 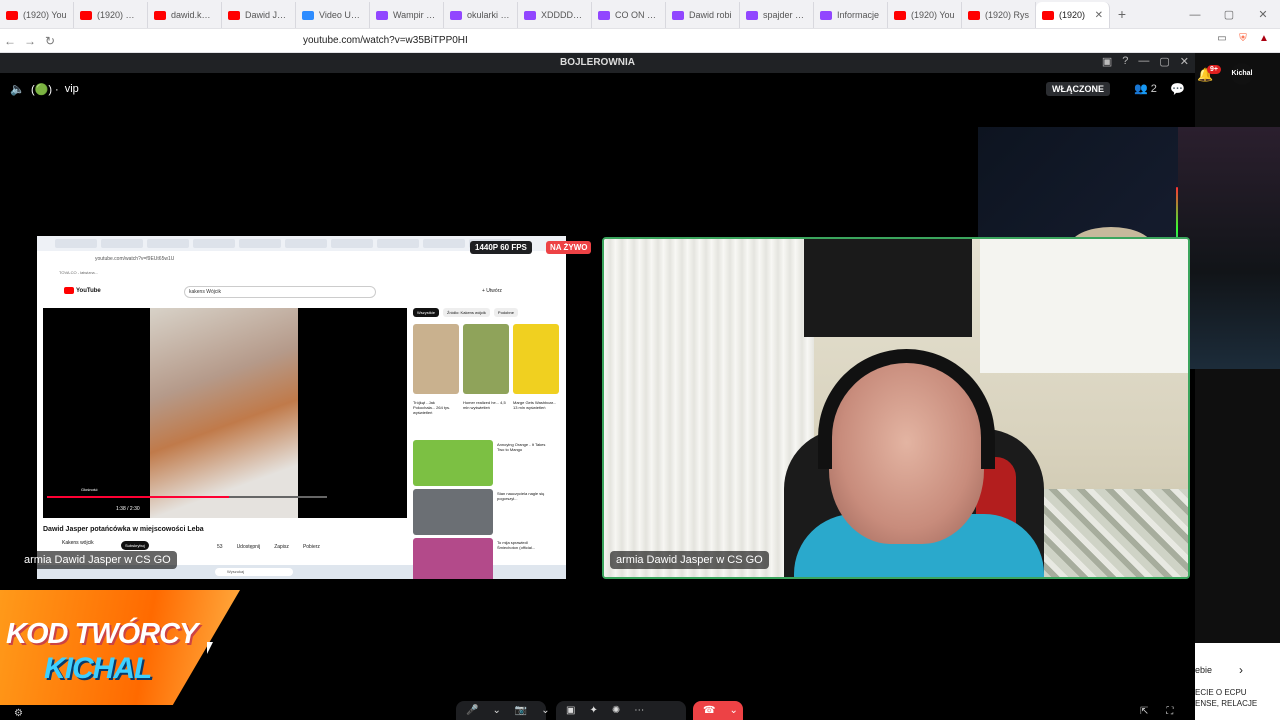 I want to click on browser-tab: Informacje, so click(x=851, y=15).